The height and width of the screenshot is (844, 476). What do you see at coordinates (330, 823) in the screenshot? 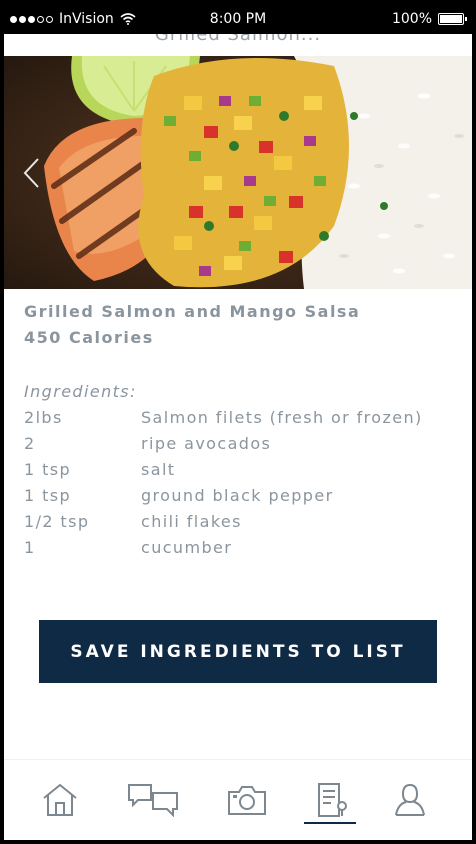
I see `active-tab-indicator` at bounding box center [330, 823].